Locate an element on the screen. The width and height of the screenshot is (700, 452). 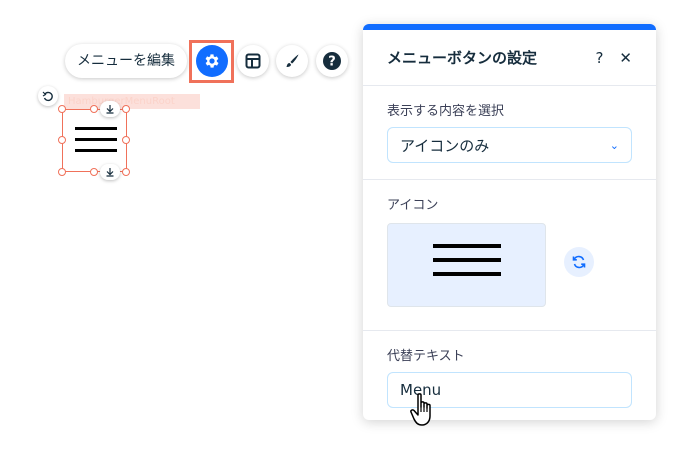
layout-button is located at coordinates (253, 61).